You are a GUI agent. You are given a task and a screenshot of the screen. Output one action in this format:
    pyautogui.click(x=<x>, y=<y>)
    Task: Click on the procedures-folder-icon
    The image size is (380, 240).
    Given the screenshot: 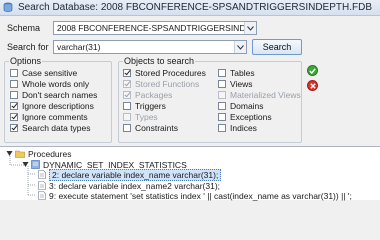 What is the action you would take?
    pyautogui.click(x=20, y=154)
    